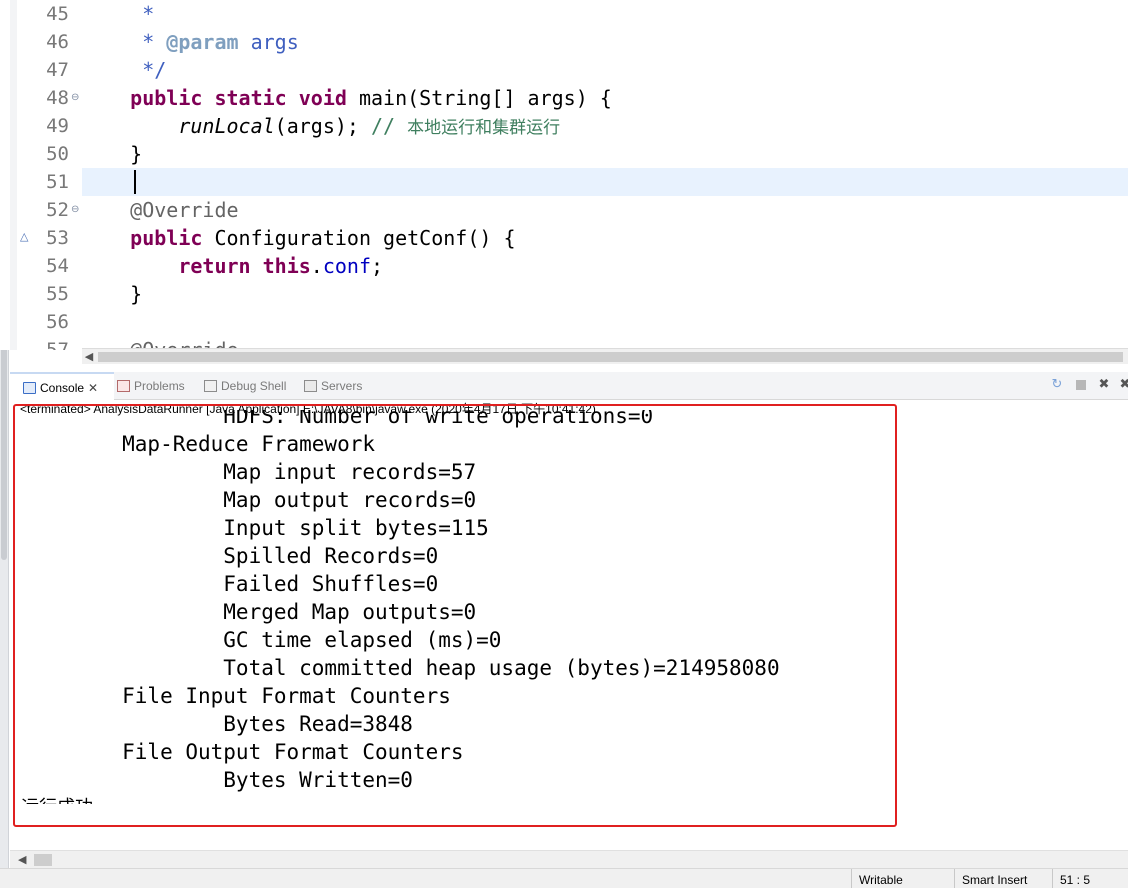 The height and width of the screenshot is (888, 1128). What do you see at coordinates (389, 126) in the screenshot?
I see `code-token: //` at bounding box center [389, 126].